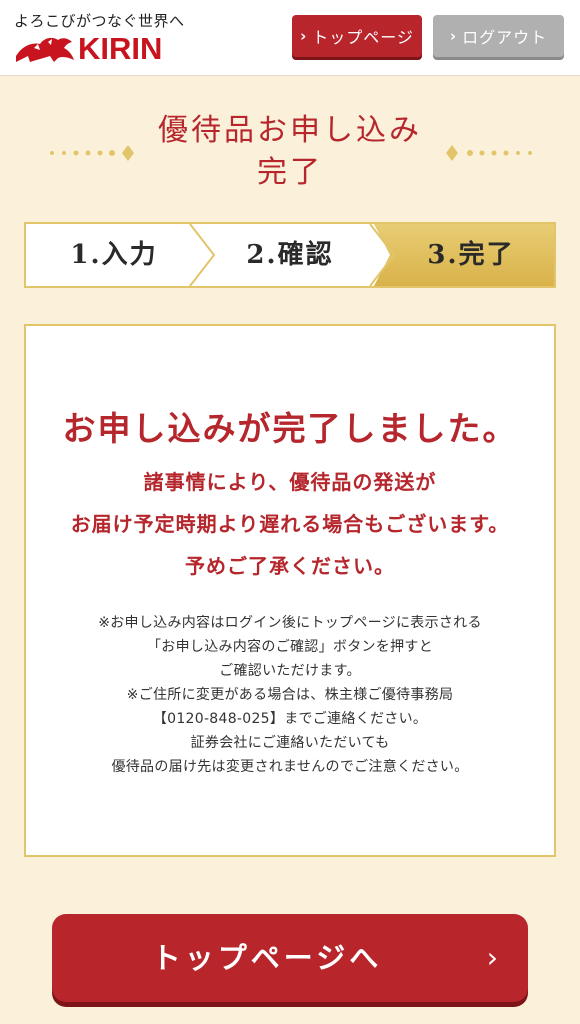 The image size is (580, 1024). What do you see at coordinates (290, 743) in the screenshot?
I see `note-line-6: 証券会社にご連絡いただいても` at bounding box center [290, 743].